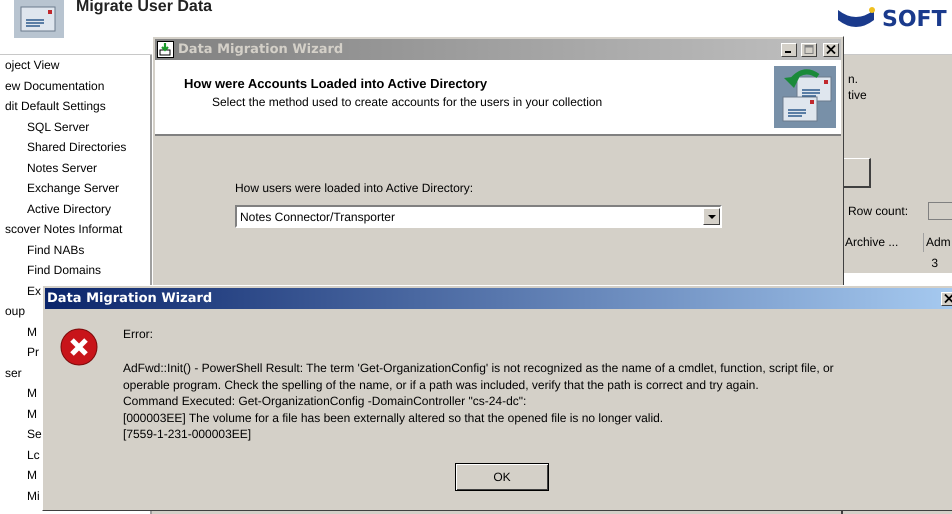 This screenshot has width=952, height=514. I want to click on ok-button: OK, so click(502, 477).